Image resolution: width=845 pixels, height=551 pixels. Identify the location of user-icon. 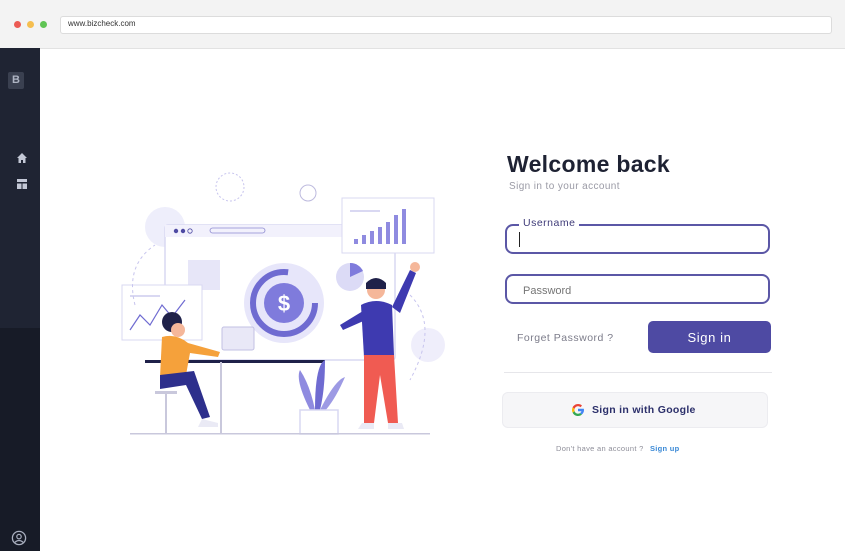
(19, 538).